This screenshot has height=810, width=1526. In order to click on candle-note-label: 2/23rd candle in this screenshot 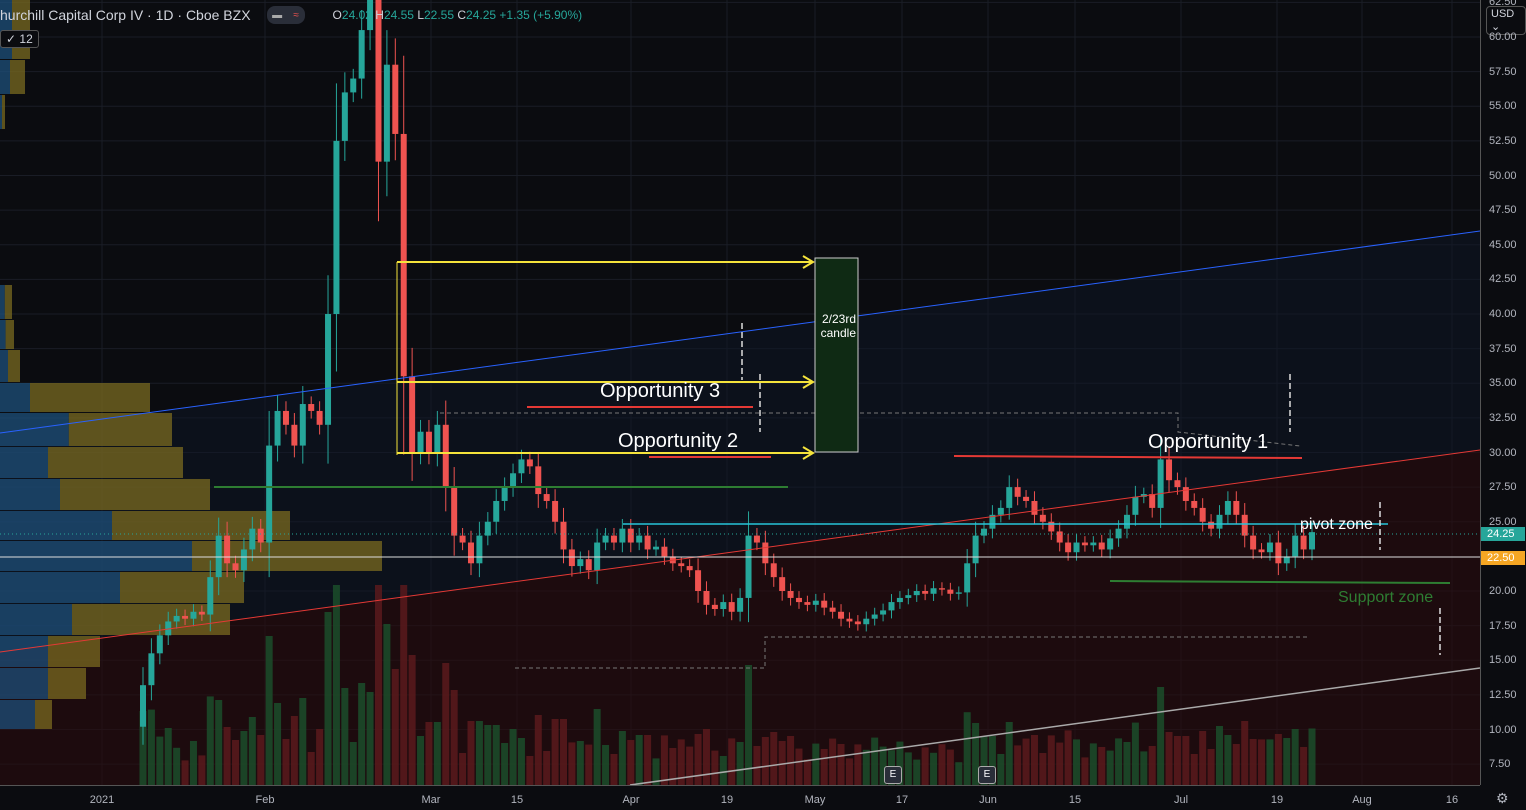, I will do `click(837, 326)`.